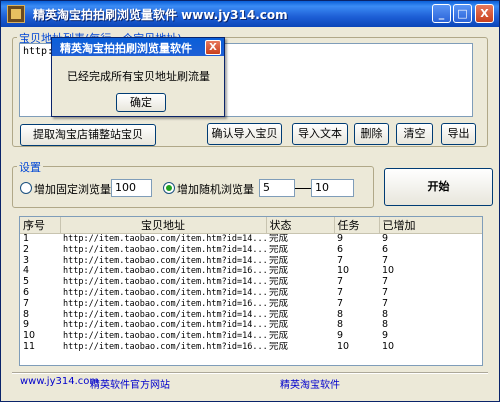 The image size is (500, 403). What do you see at coordinates (277, 188) in the screenshot?
I see `random-min-input: 5` at bounding box center [277, 188].